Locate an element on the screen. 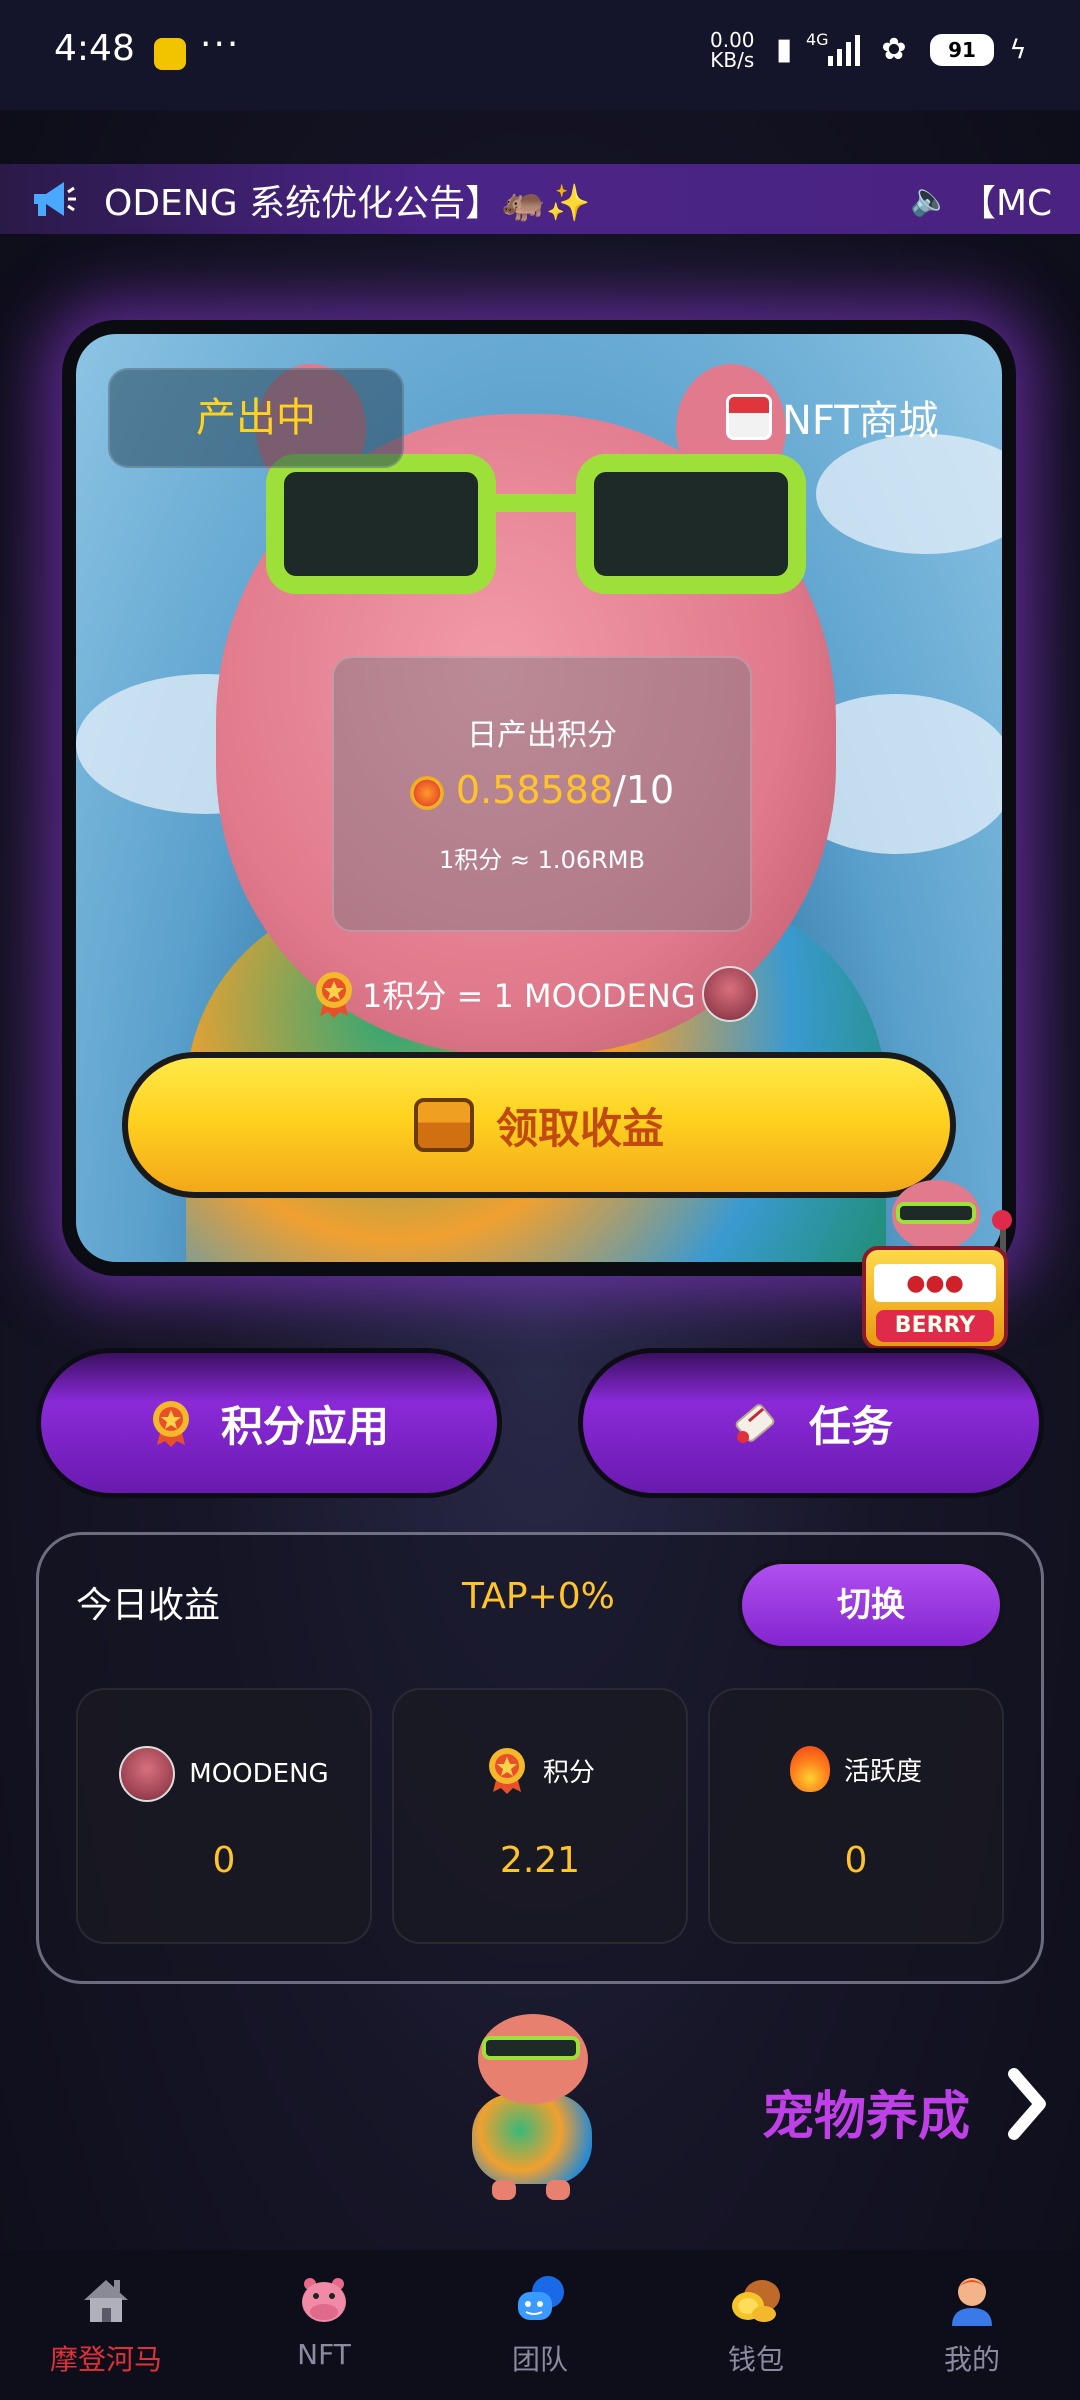  nav-team: 团队 is located at coordinates (540, 2327).